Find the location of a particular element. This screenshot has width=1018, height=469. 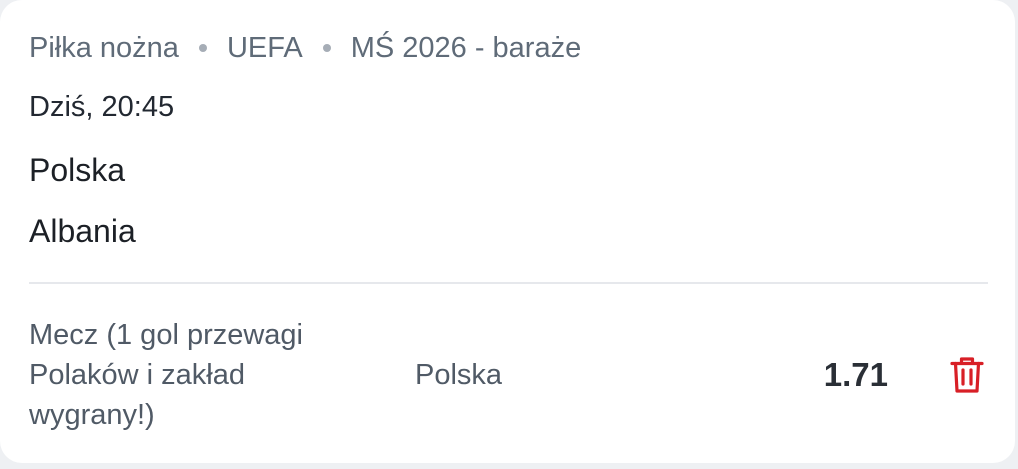

breadcrumb: Piłka nożna UEFA MŚ 2026 - baraże is located at coordinates (305, 48).